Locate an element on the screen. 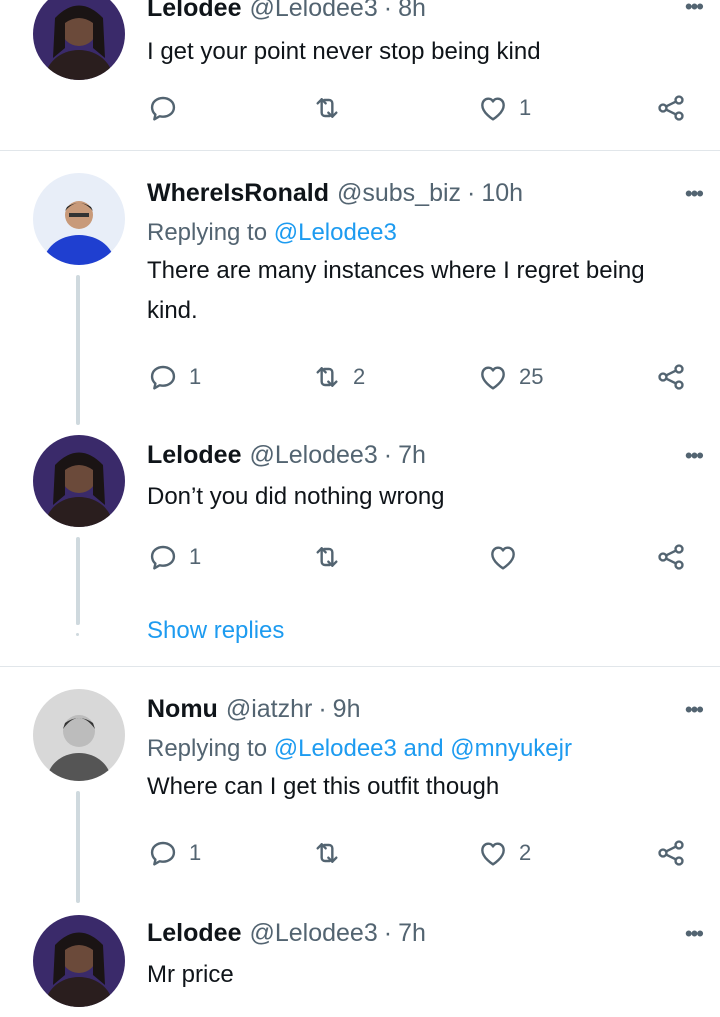 The width and height of the screenshot is (720, 1017). tweet-text: I get your point never stop being kind is located at coordinates (344, 51).